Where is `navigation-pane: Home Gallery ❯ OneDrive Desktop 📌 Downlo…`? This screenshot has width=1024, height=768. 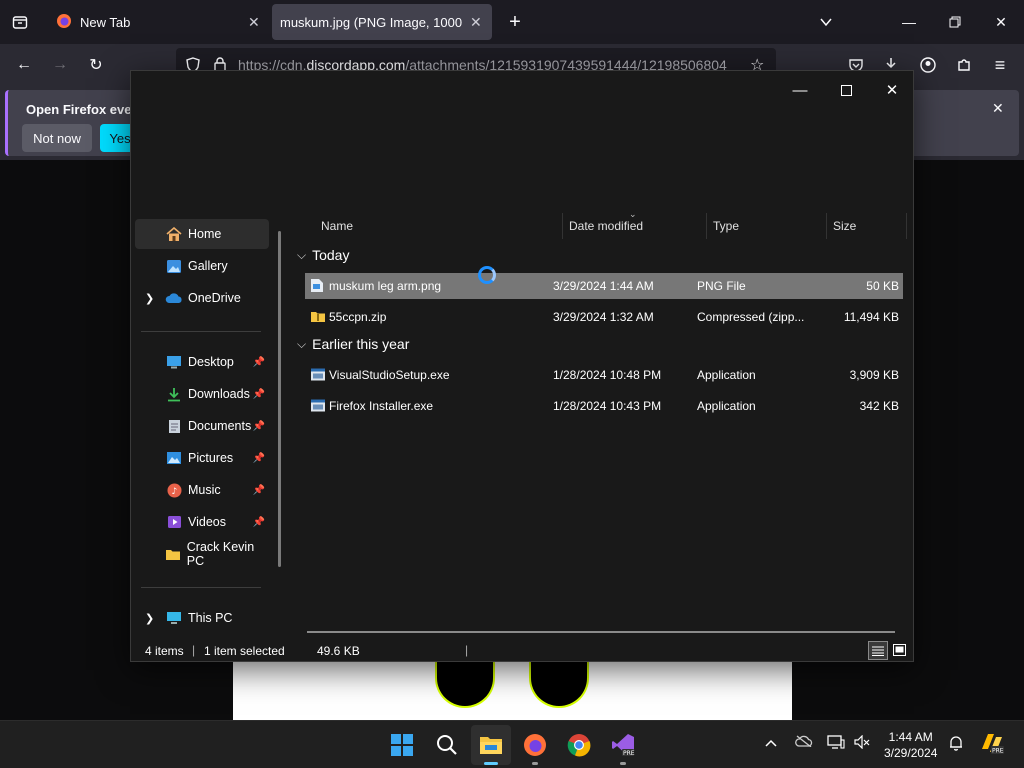
navigation-pane: Home Gallery ❯ OneDrive Desktop 📌 Downlo… is located at coordinates (206, 423).